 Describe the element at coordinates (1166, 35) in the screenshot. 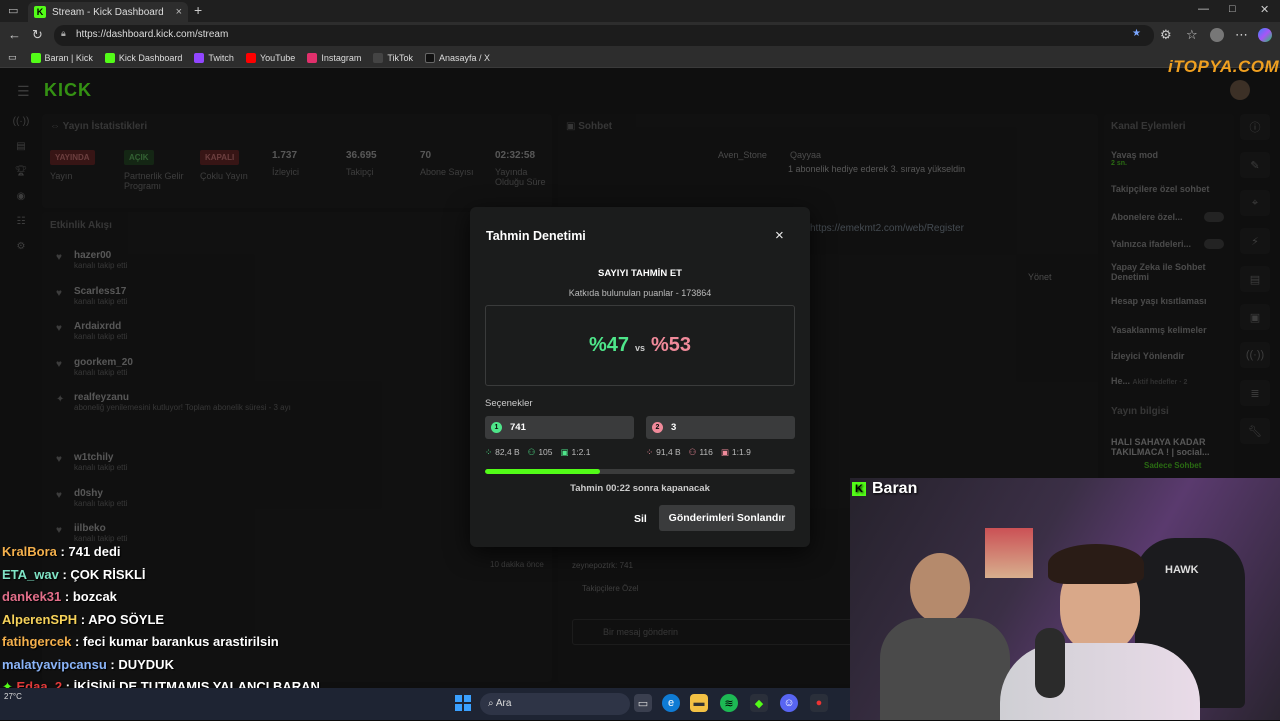

I see `extensions-icon: ⚙` at that location.